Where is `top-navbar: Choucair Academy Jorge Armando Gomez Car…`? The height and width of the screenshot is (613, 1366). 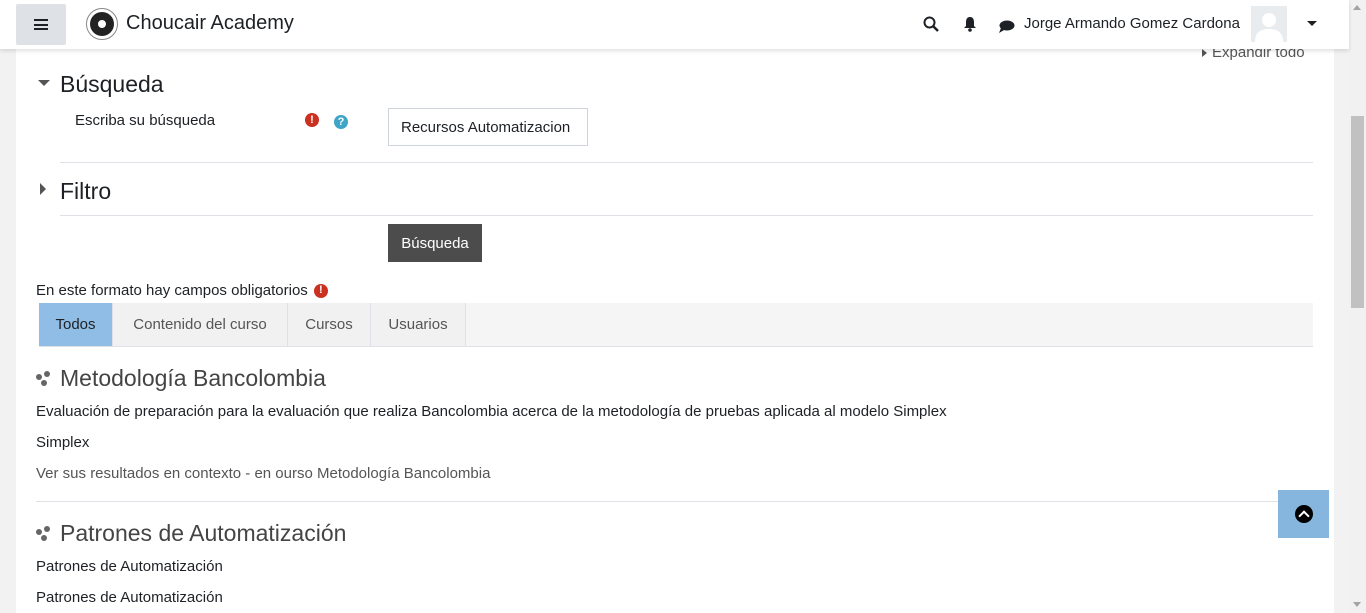
top-navbar: Choucair Academy Jorge Armando Gomez Car… is located at coordinates (674, 24).